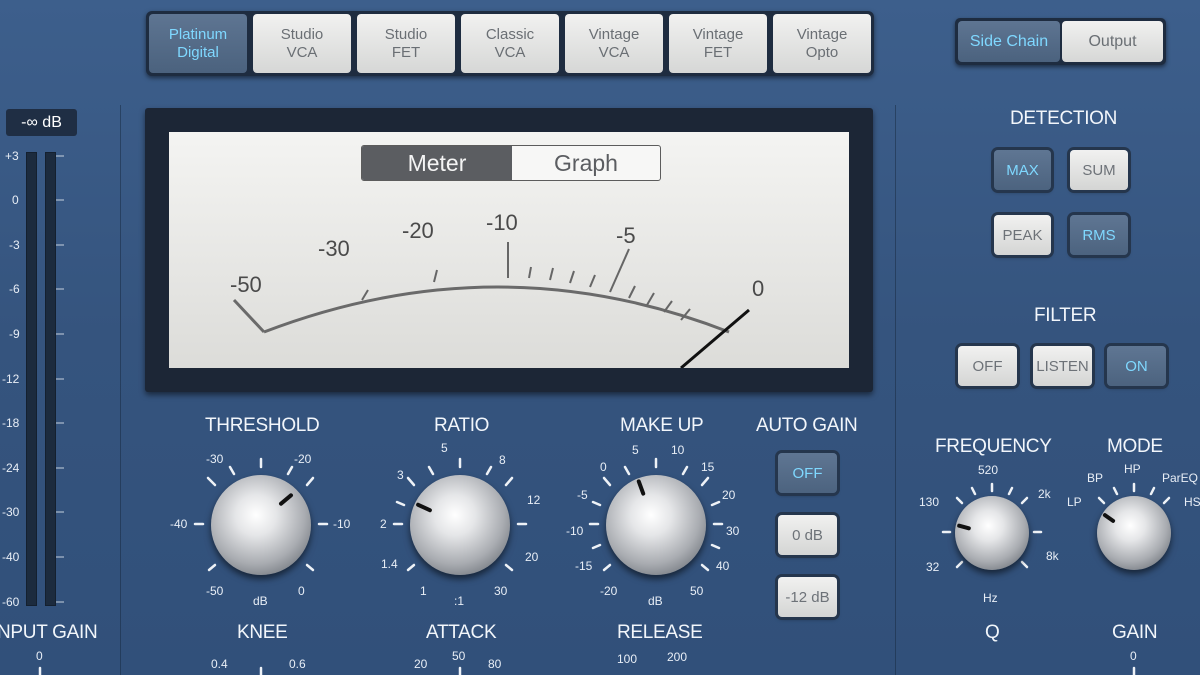 The image size is (1200, 675). Describe the element at coordinates (1064, 118) in the screenshot. I see `detection-label: DETECTION` at that location.